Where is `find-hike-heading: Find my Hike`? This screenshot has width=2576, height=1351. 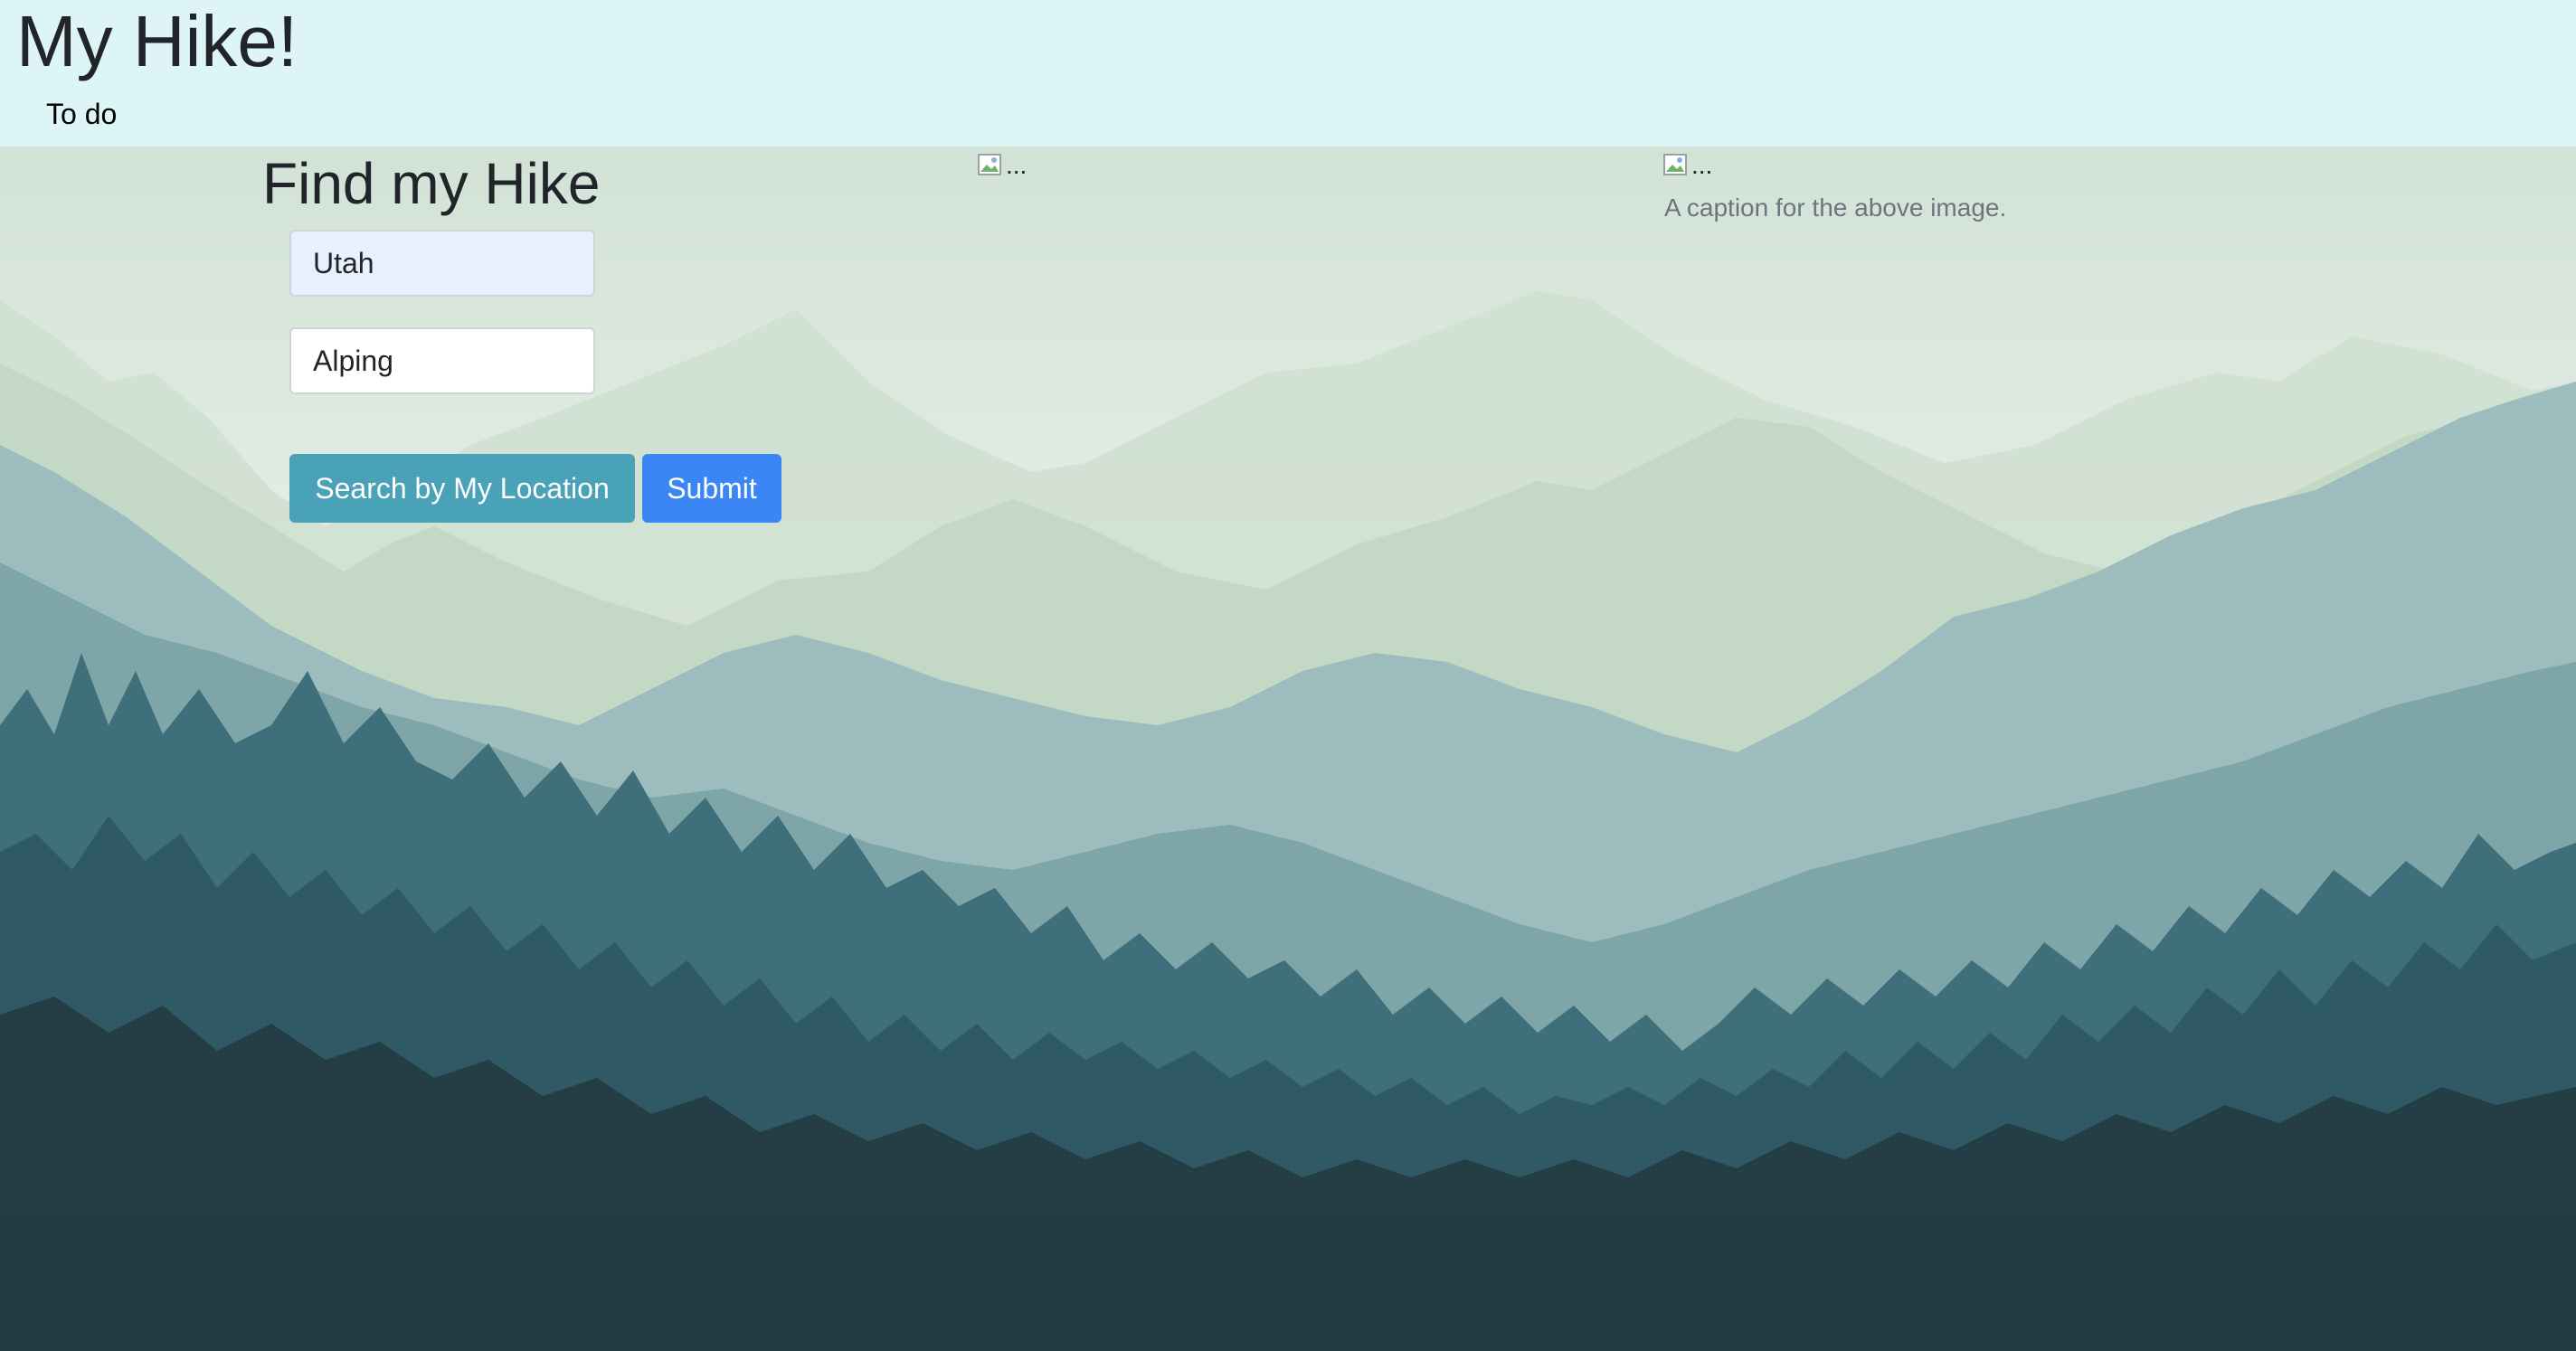 find-hike-heading: Find my Hike is located at coordinates (432, 184).